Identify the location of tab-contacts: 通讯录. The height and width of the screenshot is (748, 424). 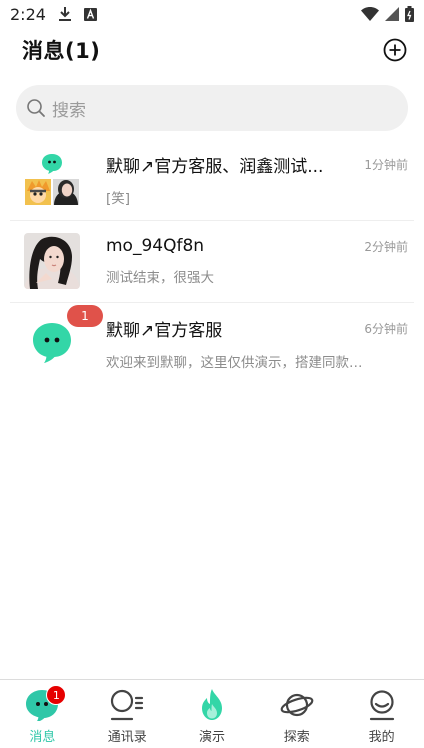
(127, 714).